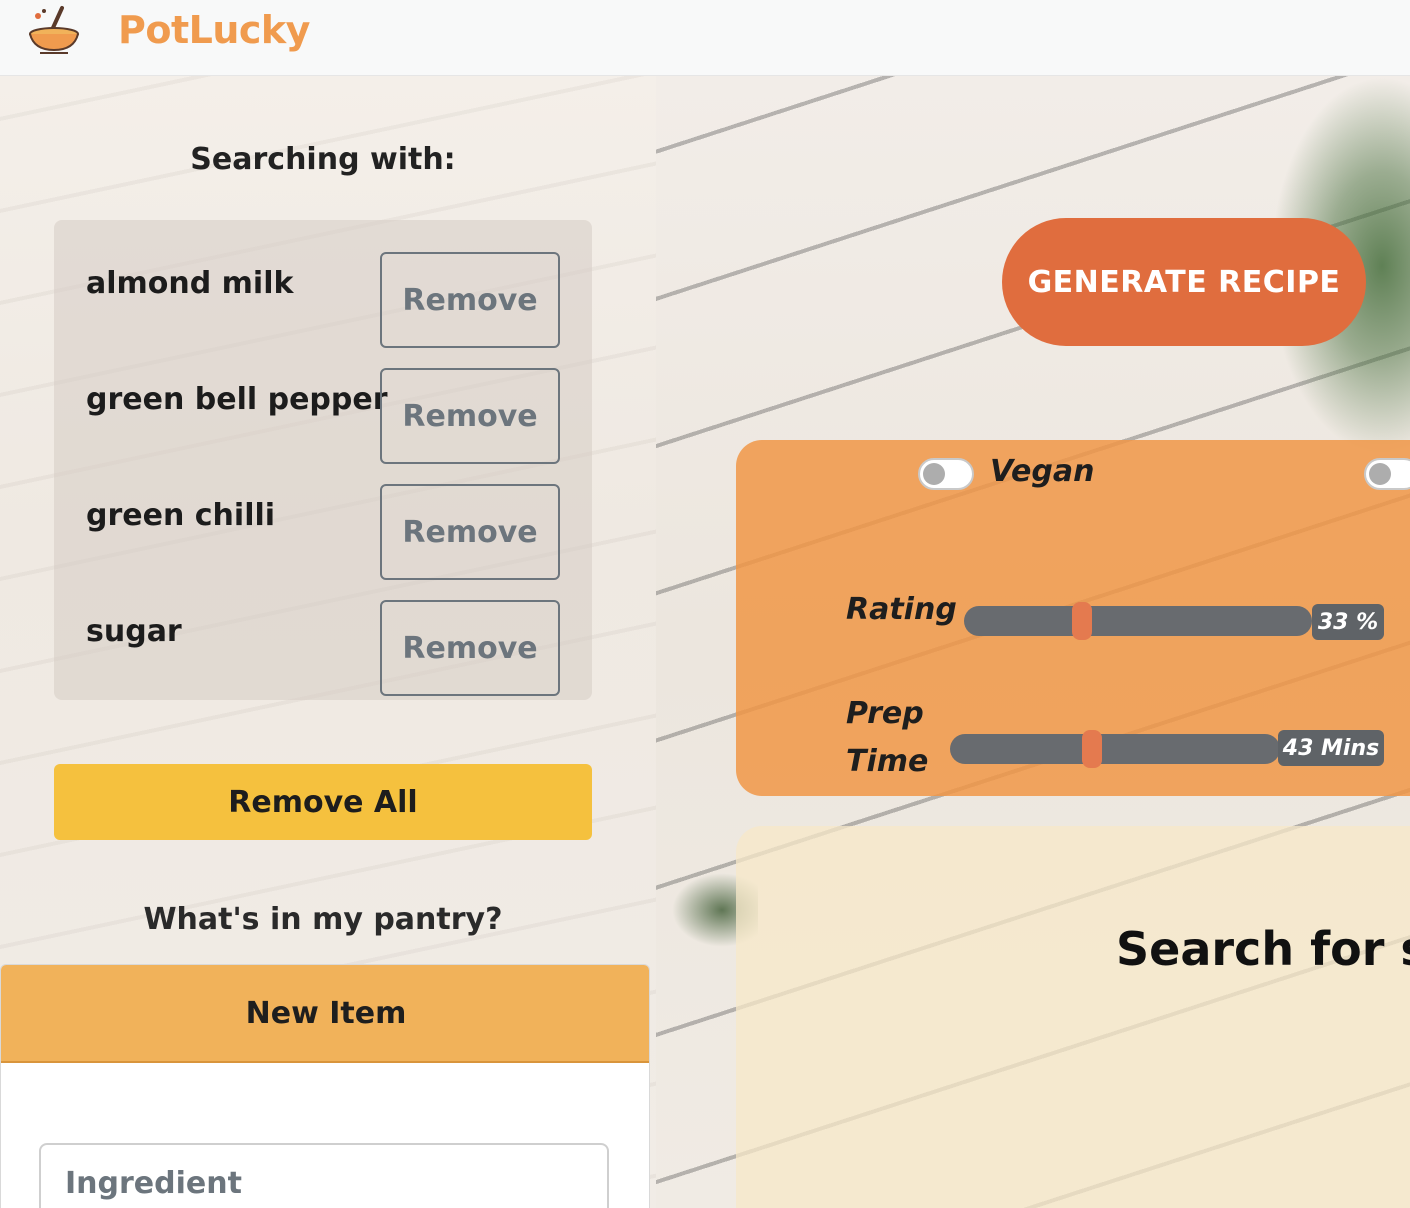 The height and width of the screenshot is (1208, 1410). Describe the element at coordinates (1138, 621) in the screenshot. I see `rating-slider` at that location.